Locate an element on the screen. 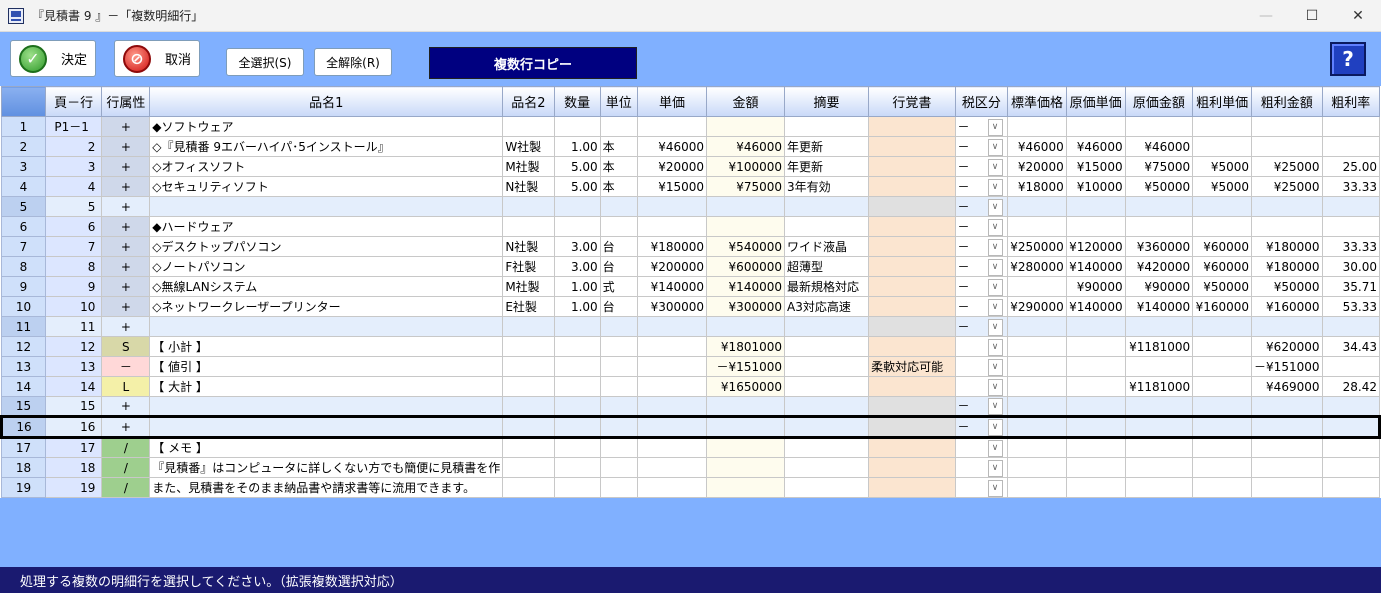  unit-price-cell: ¥200000 is located at coordinates (672, 266).